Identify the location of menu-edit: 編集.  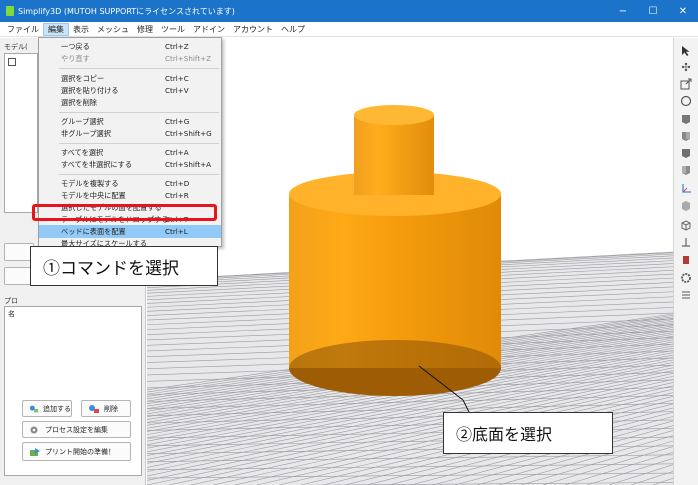
(56, 29).